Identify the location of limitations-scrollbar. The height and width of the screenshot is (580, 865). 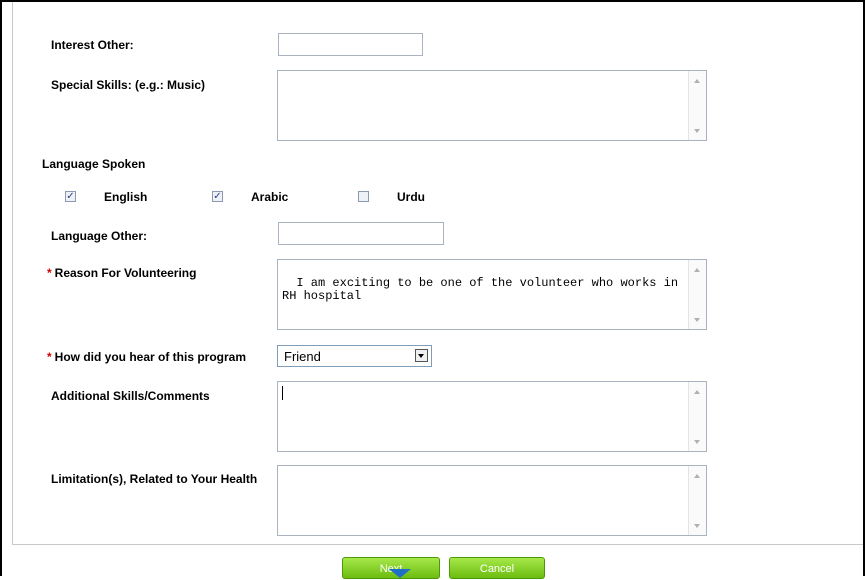
(697, 500).